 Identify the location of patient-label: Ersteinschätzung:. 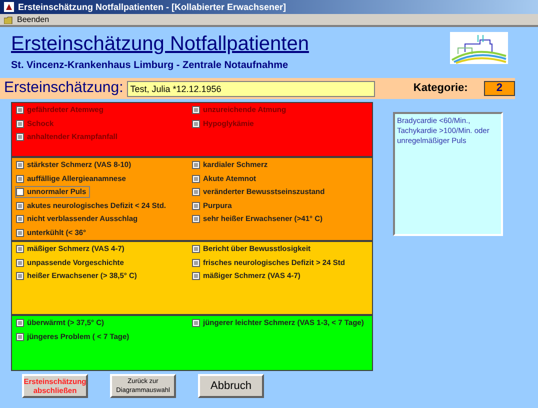
(64, 88).